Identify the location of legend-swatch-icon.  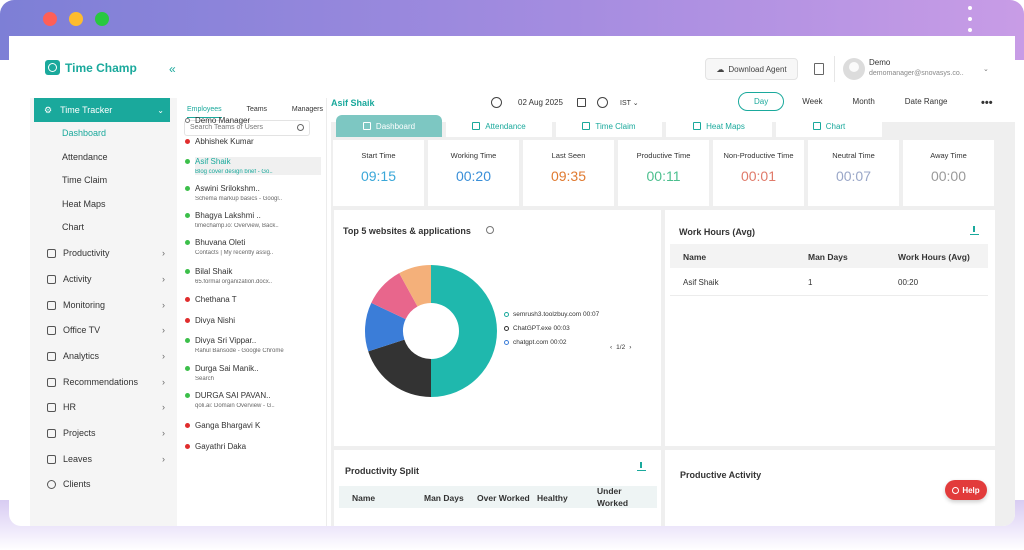
(506, 342).